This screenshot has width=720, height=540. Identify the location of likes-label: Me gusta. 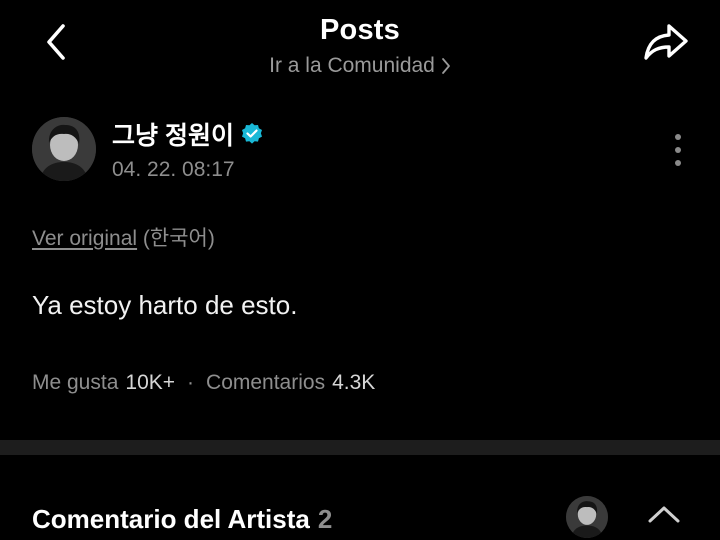
(75, 383).